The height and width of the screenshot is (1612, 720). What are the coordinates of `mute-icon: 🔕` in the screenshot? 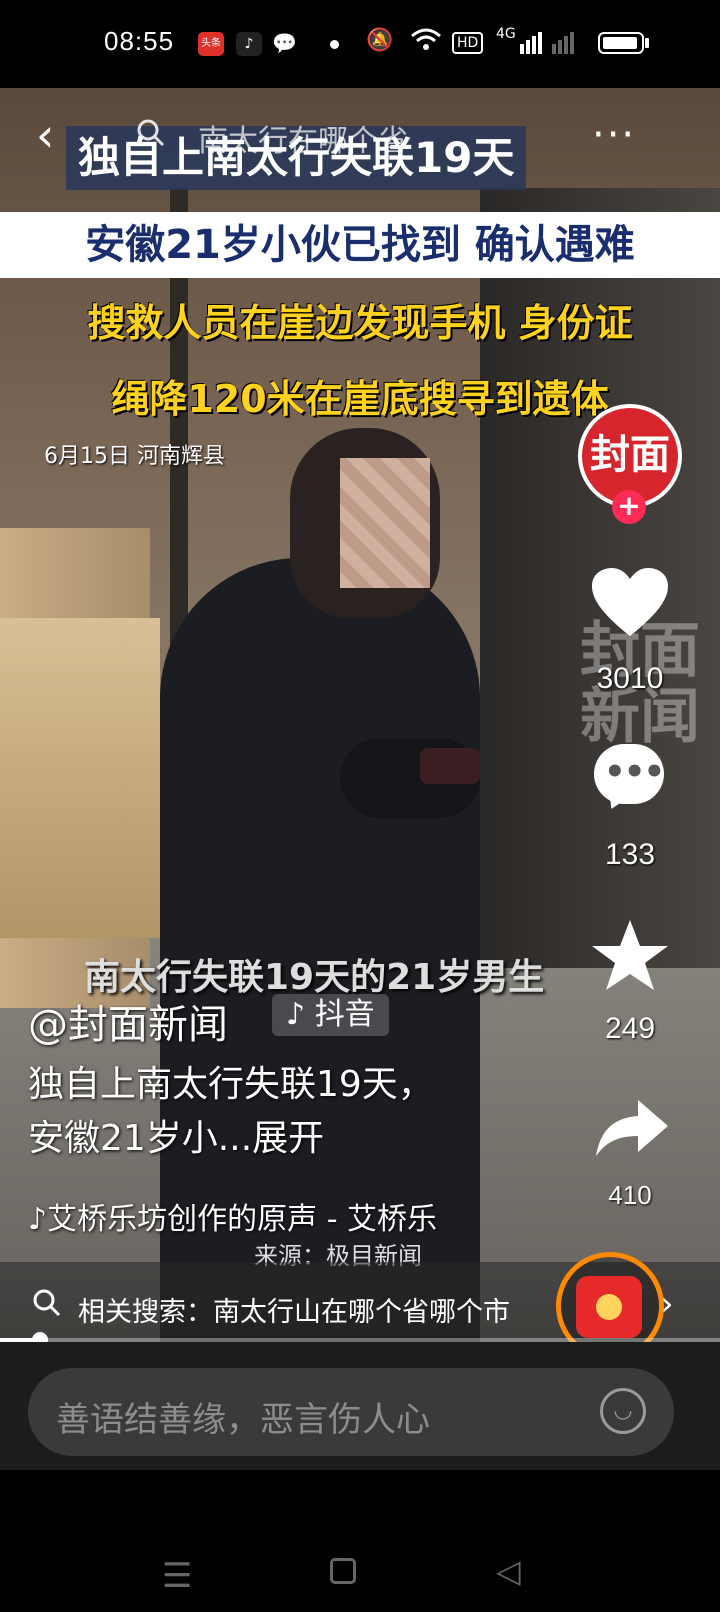 It's located at (380, 40).